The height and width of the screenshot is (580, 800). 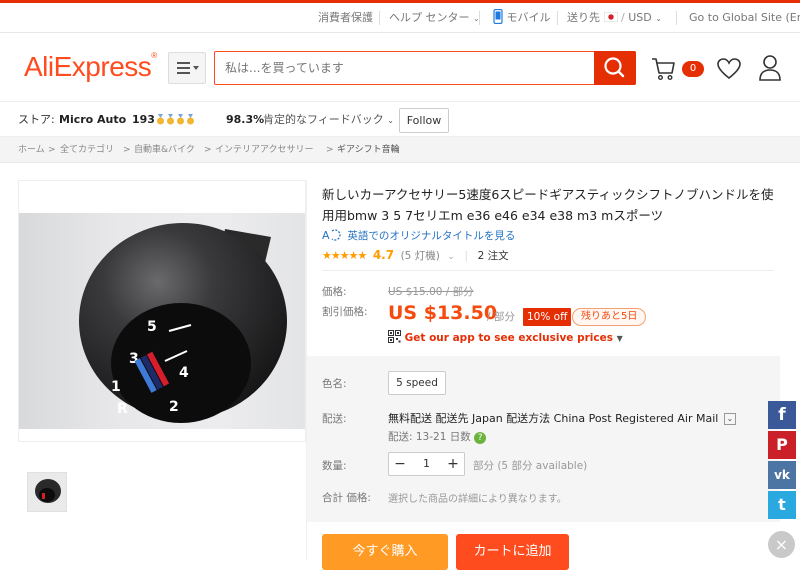 I want to click on follow-button: Follow, so click(x=424, y=120).